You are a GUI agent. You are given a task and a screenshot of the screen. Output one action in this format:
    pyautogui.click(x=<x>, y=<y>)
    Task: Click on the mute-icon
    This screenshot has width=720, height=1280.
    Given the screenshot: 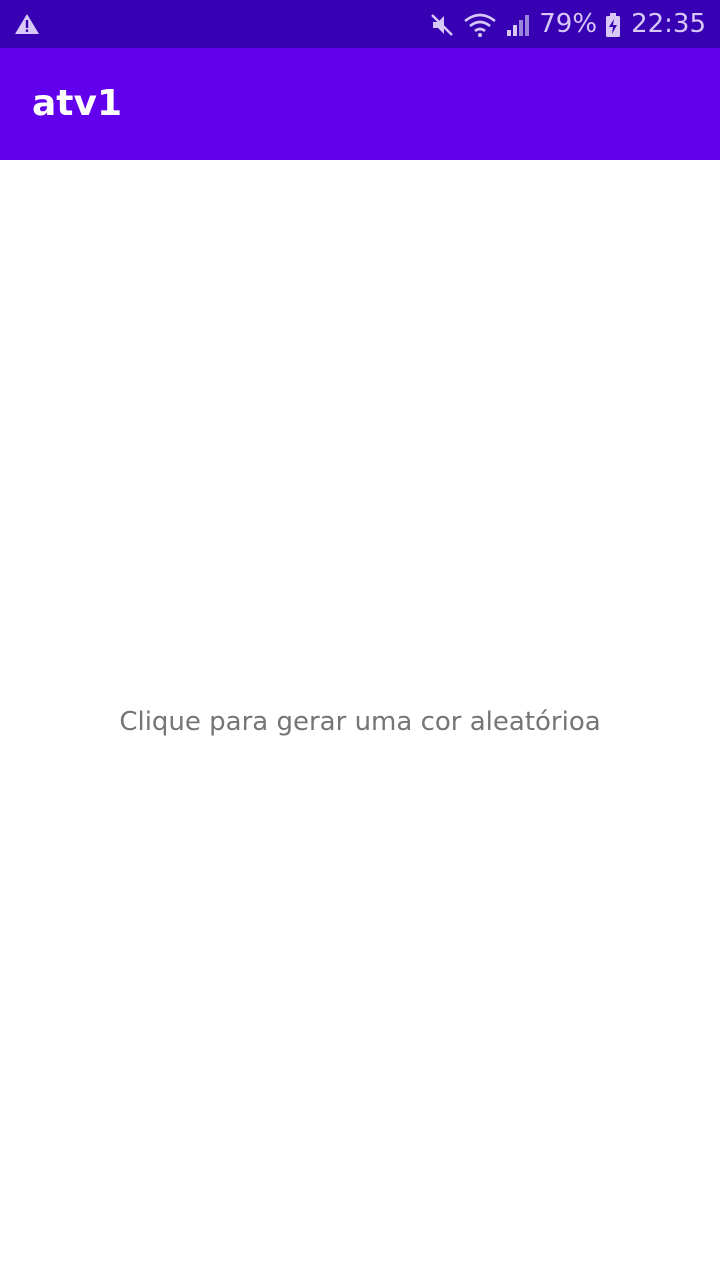 What is the action you would take?
    pyautogui.click(x=442, y=24)
    